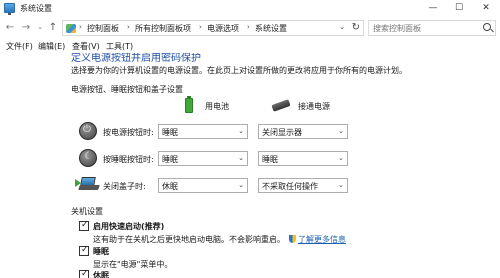 Image resolution: width=500 pixels, height=278 pixels. What do you see at coordinates (10, 27) in the screenshot?
I see `back-button: ←` at bounding box center [10, 27].